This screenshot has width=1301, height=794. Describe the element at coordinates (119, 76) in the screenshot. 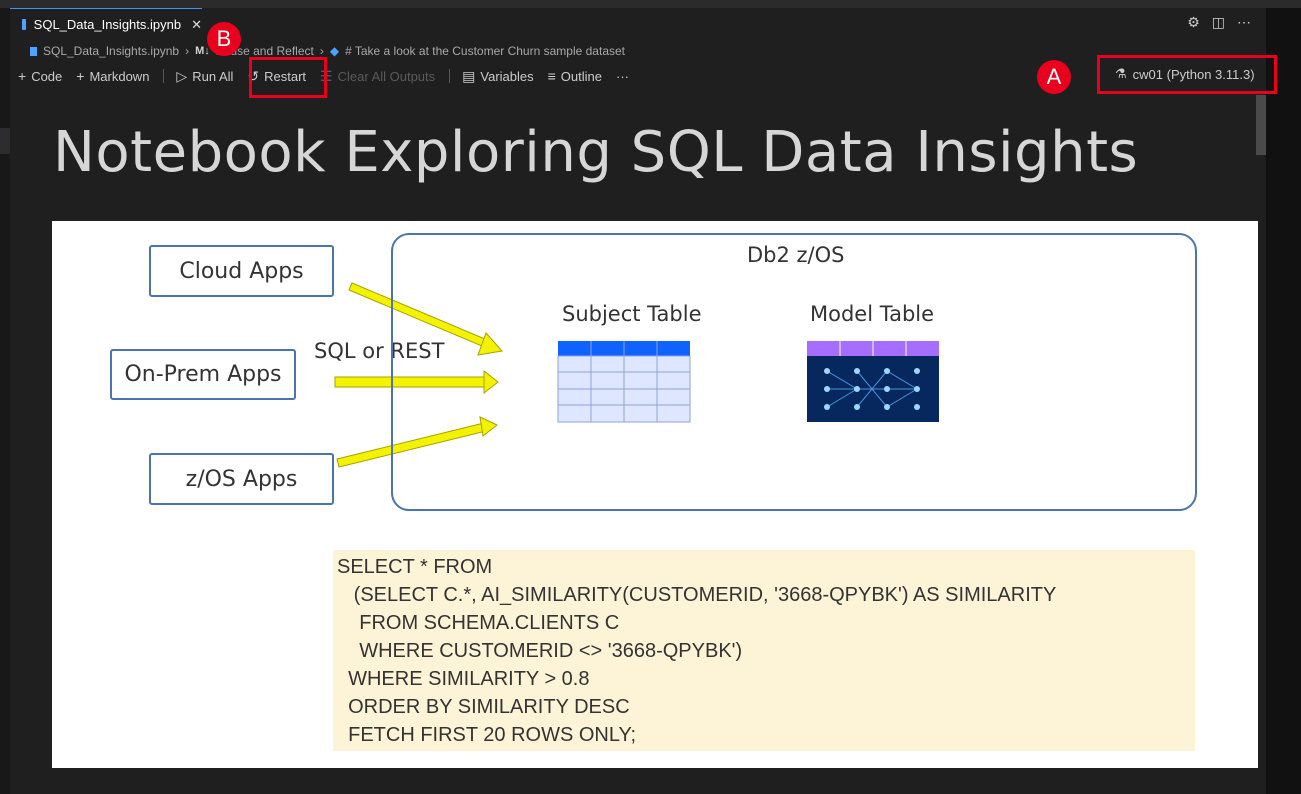

I see `add-markdown-label: Markdown` at that location.